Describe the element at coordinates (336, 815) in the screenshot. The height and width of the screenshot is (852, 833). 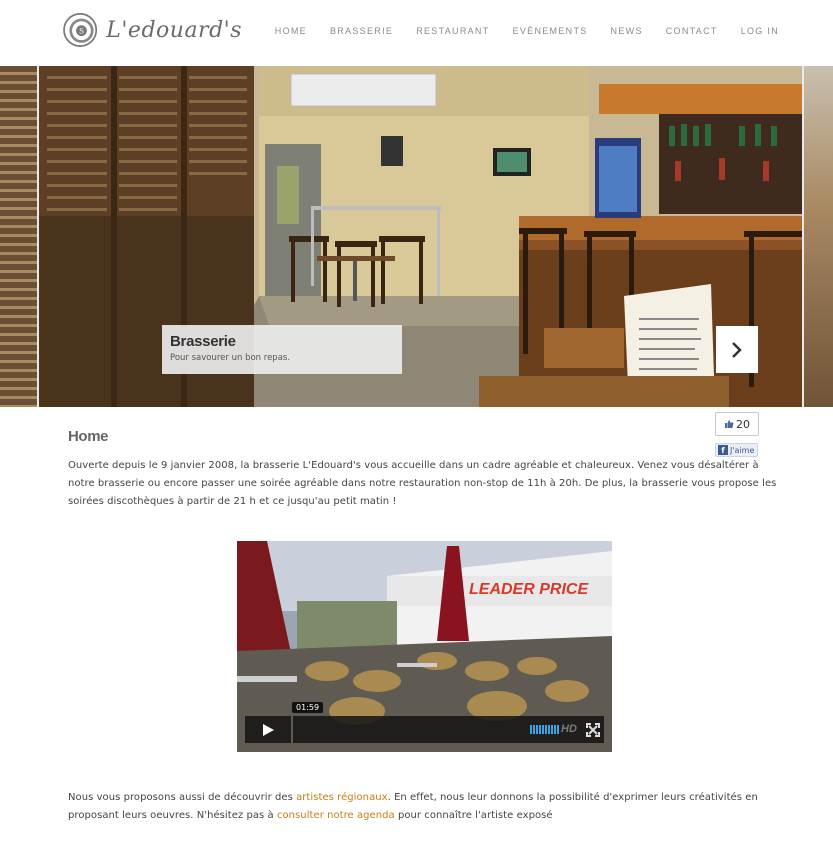
I see `agenda-link: consulter notre agenda` at that location.